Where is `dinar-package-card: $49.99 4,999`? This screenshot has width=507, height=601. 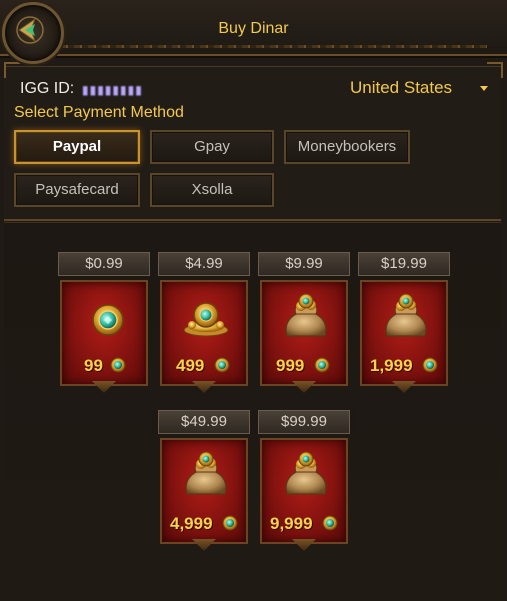
dinar-package-card: $49.99 4,999 is located at coordinates (204, 480).